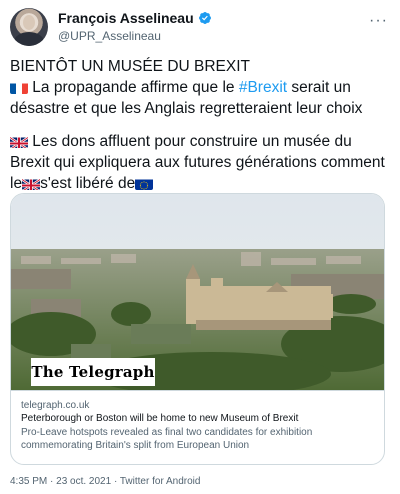  I want to click on author-avatar, so click(29, 27).